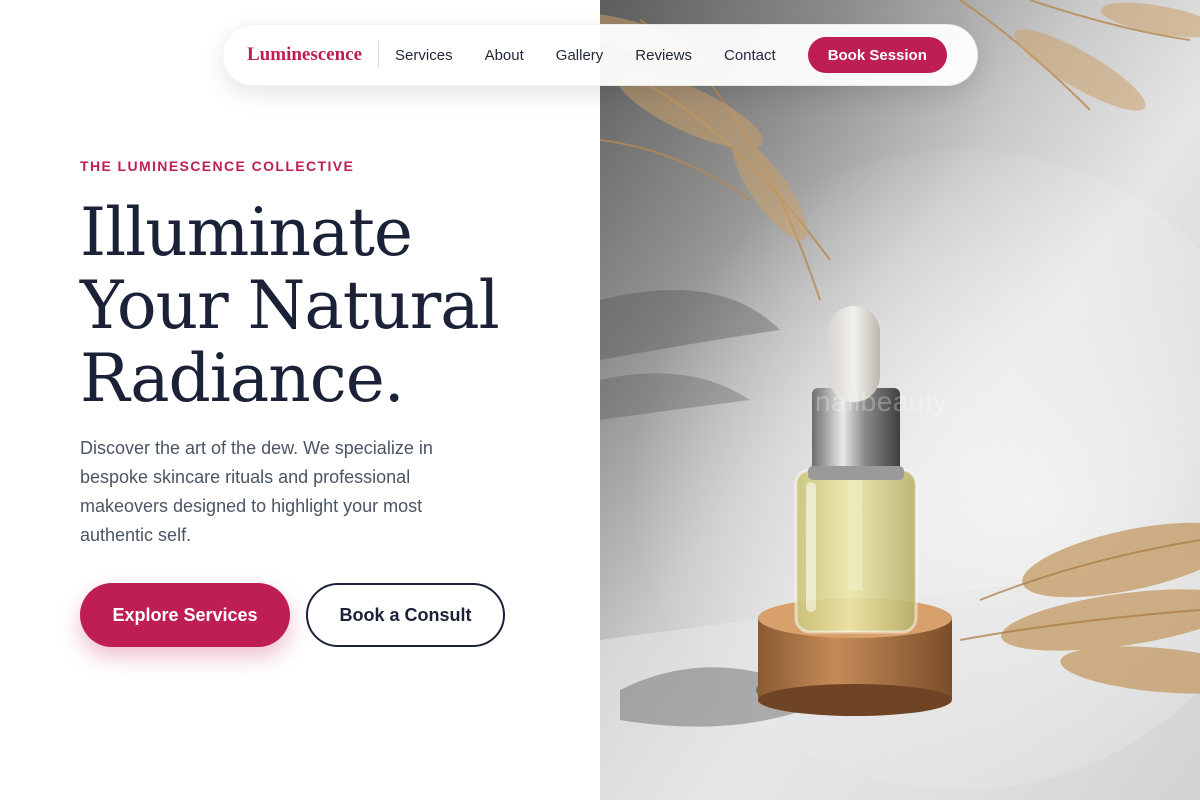  What do you see at coordinates (877, 55) in the screenshot?
I see `book-session-button: Book Session` at bounding box center [877, 55].